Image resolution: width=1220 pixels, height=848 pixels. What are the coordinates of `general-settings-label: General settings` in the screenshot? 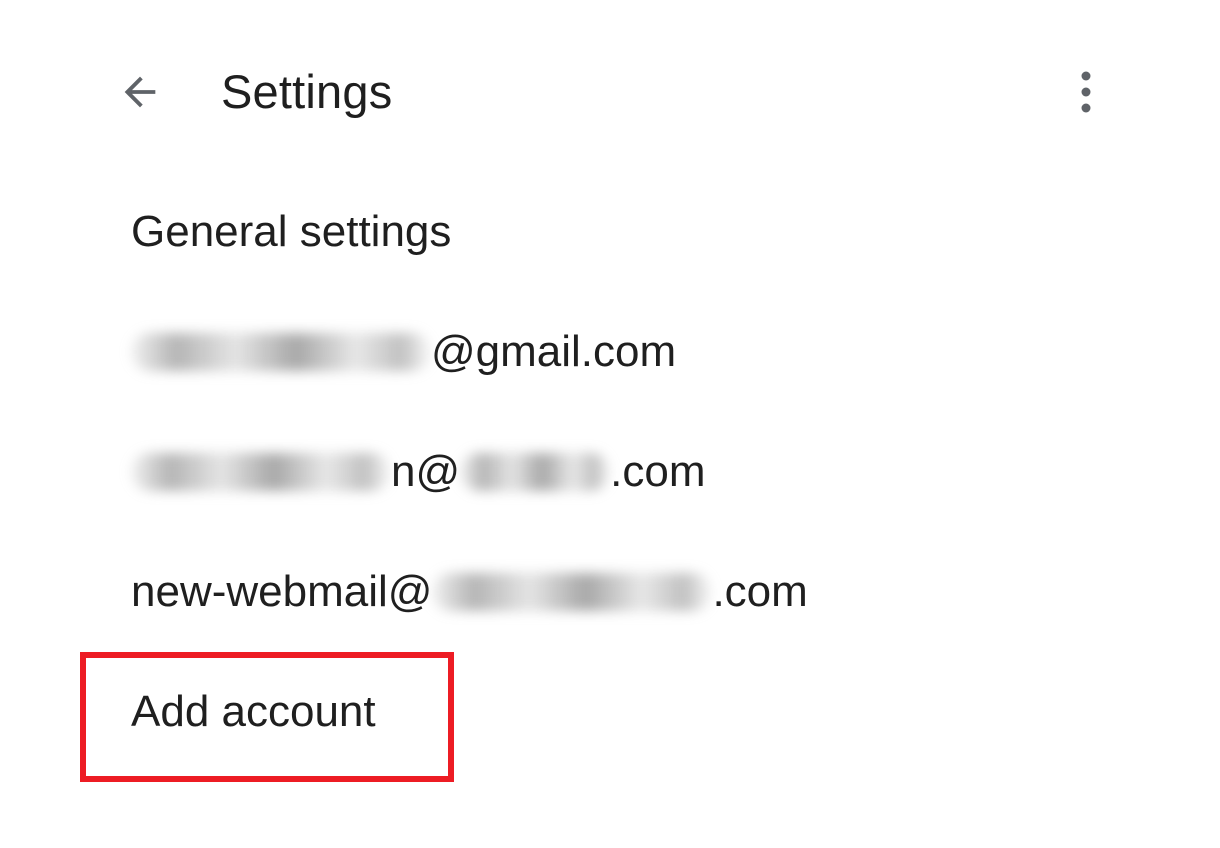 It's located at (291, 231).